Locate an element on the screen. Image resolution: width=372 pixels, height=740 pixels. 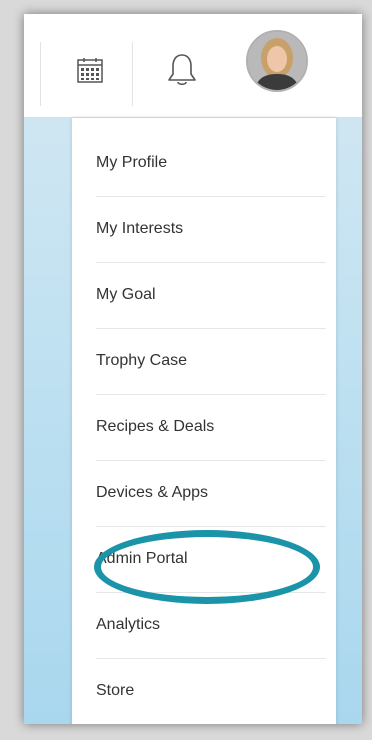
menu-item-trophy-case: Trophy Case is located at coordinates (211, 361).